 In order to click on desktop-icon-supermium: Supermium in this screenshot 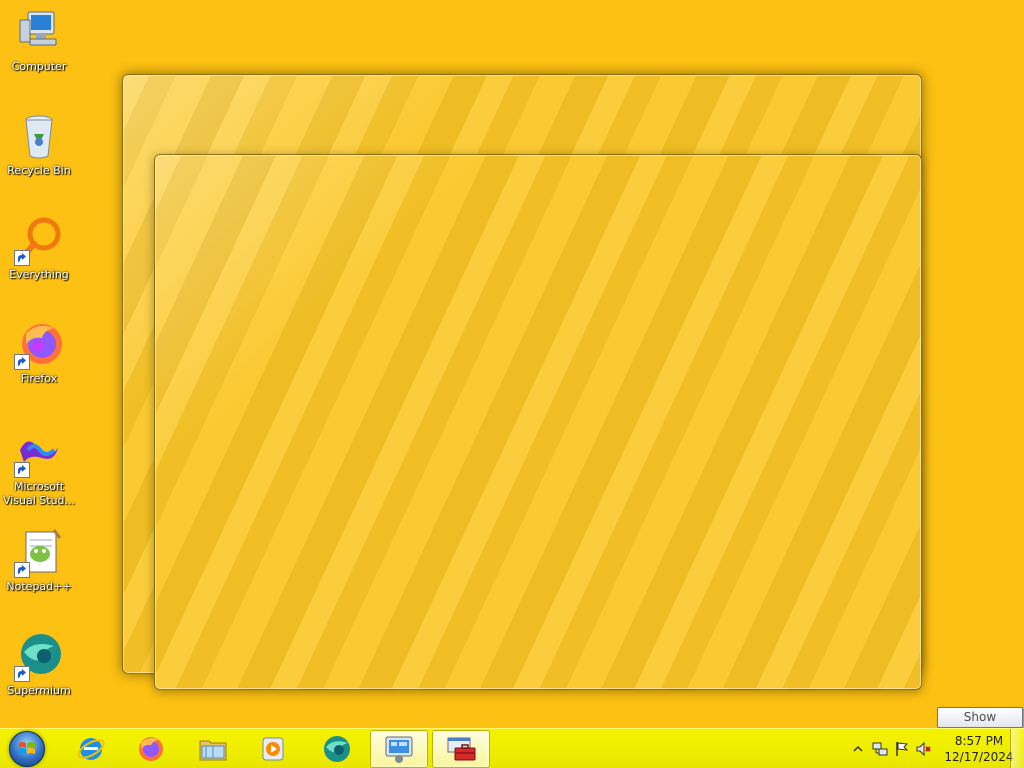, I will do `click(39, 680)`.